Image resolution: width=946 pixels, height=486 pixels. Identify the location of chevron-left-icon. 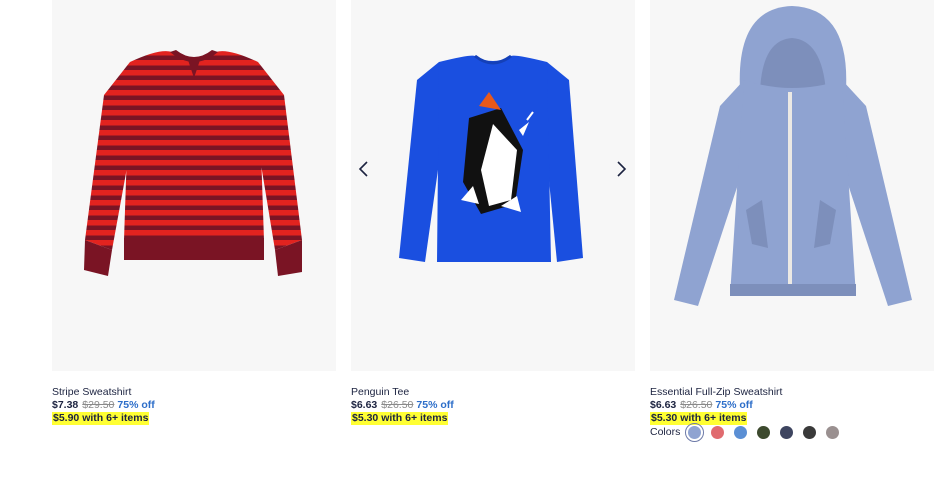
(363, 169).